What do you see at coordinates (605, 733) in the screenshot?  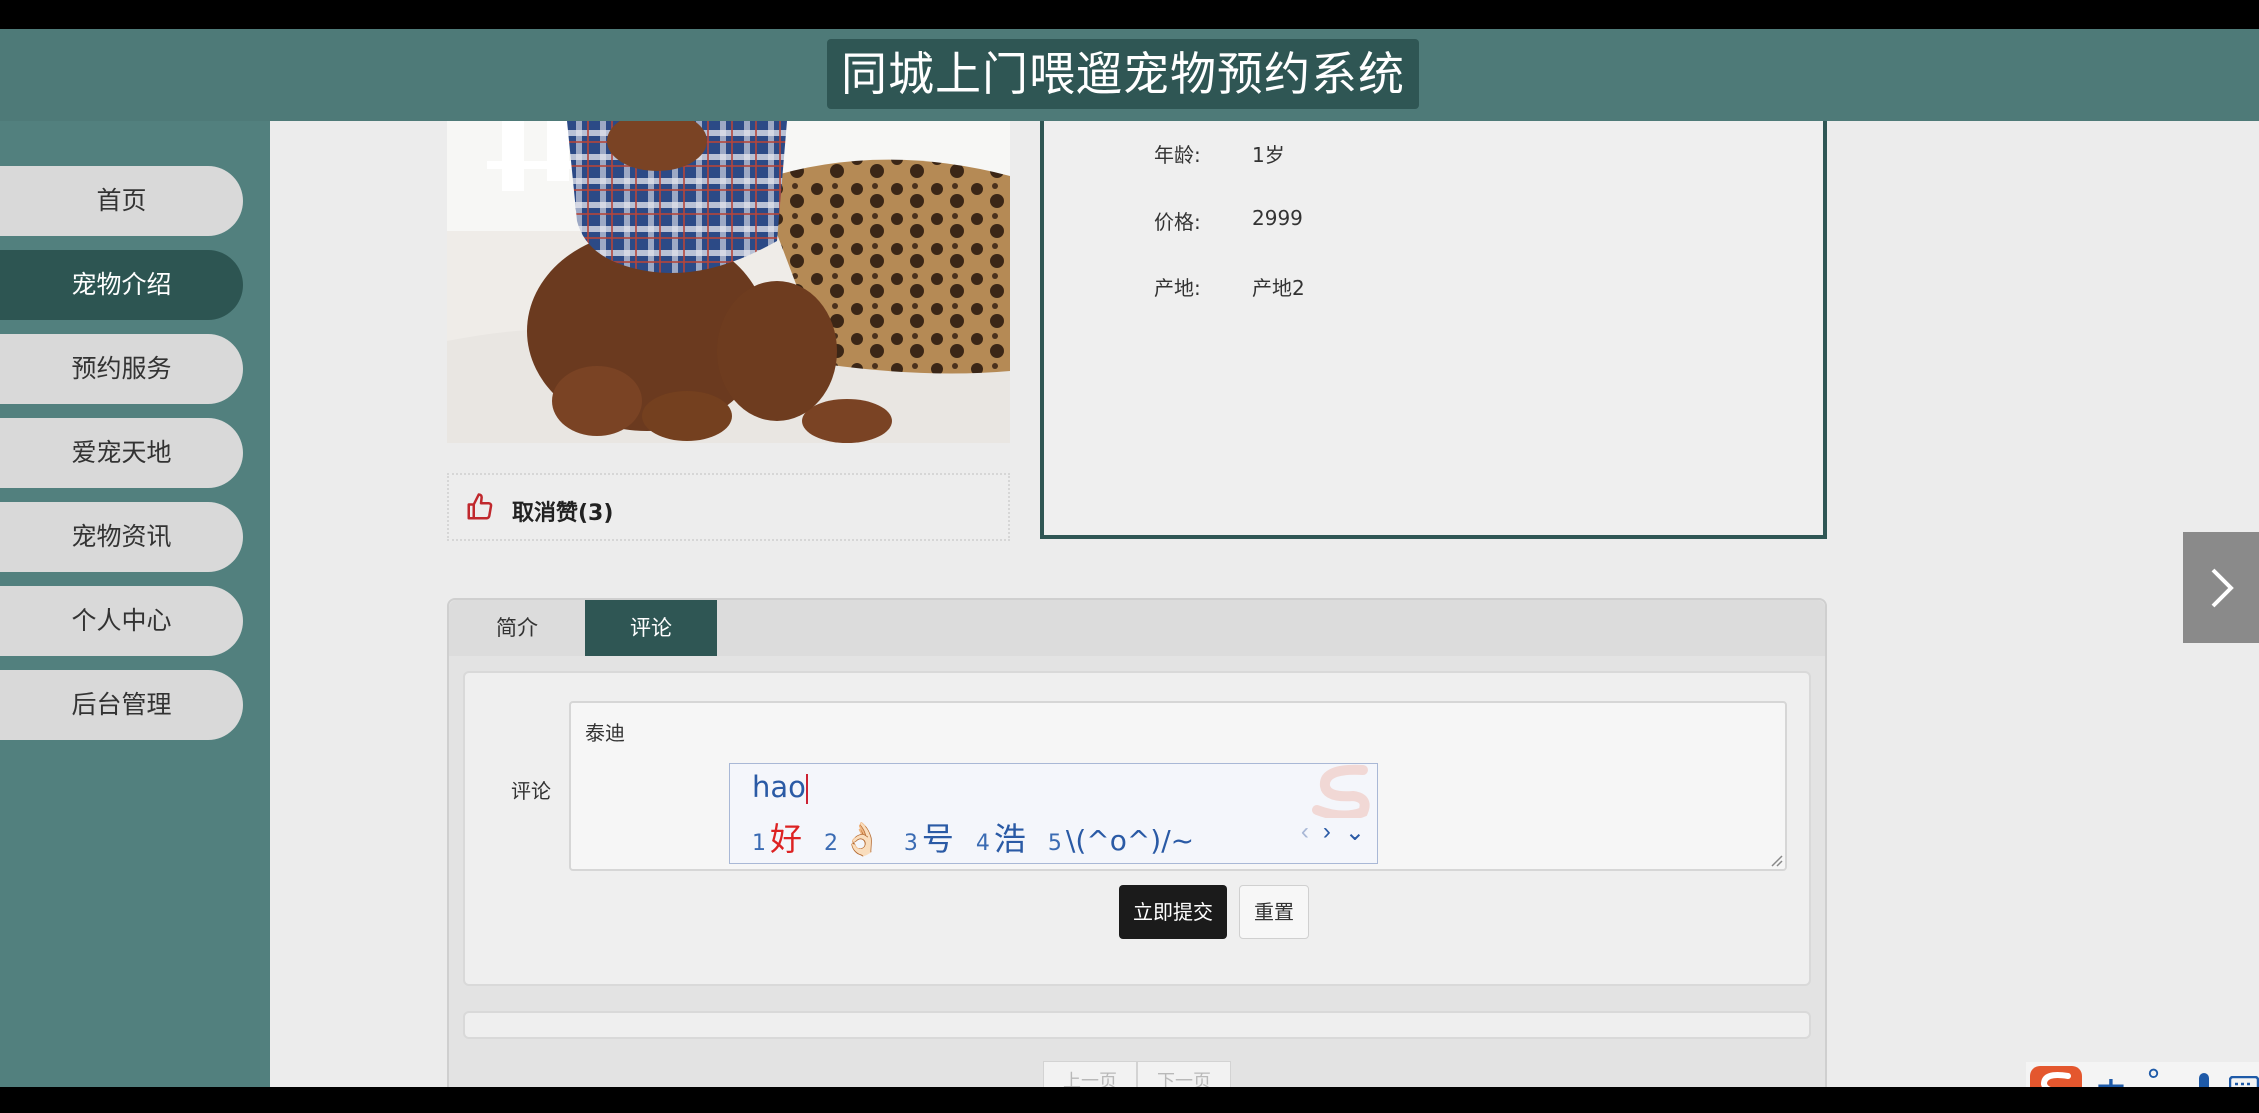 I see `comment-text: 泰迪` at bounding box center [605, 733].